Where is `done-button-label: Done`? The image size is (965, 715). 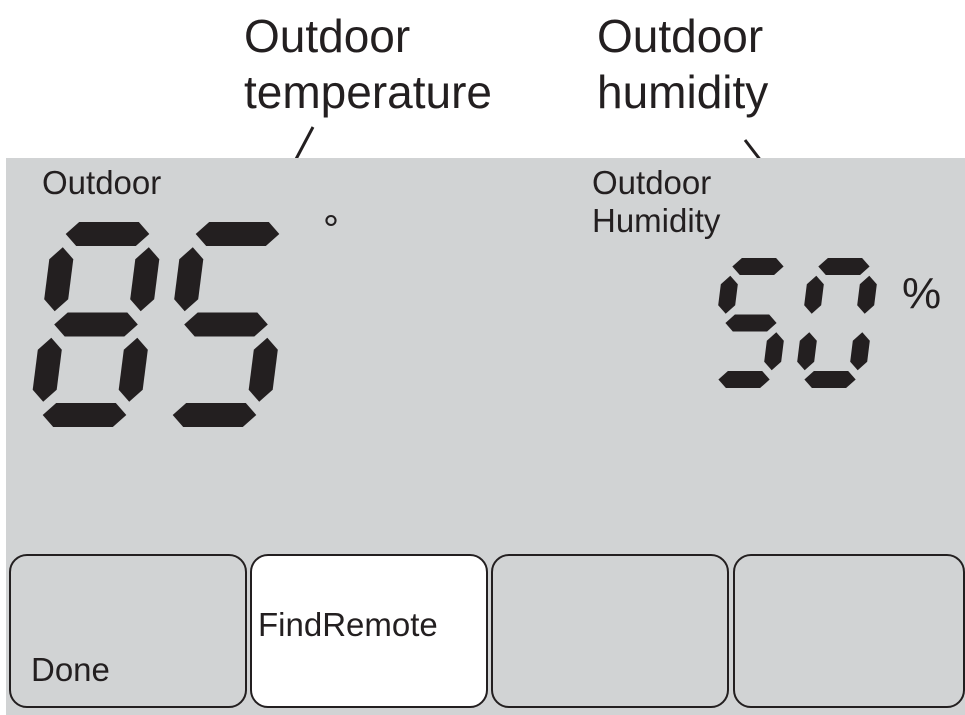
done-button-label: Done is located at coordinates (70, 669).